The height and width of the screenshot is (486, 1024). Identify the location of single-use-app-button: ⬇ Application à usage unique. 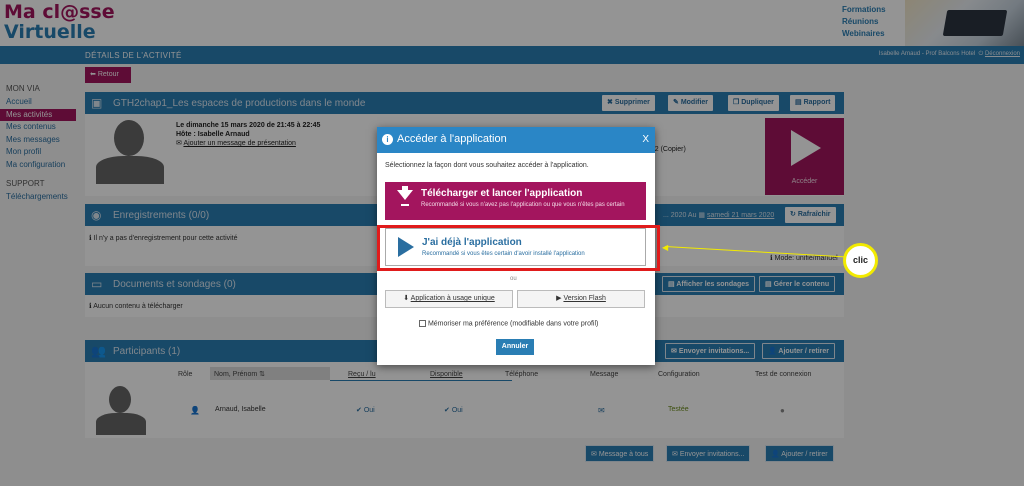
(449, 299).